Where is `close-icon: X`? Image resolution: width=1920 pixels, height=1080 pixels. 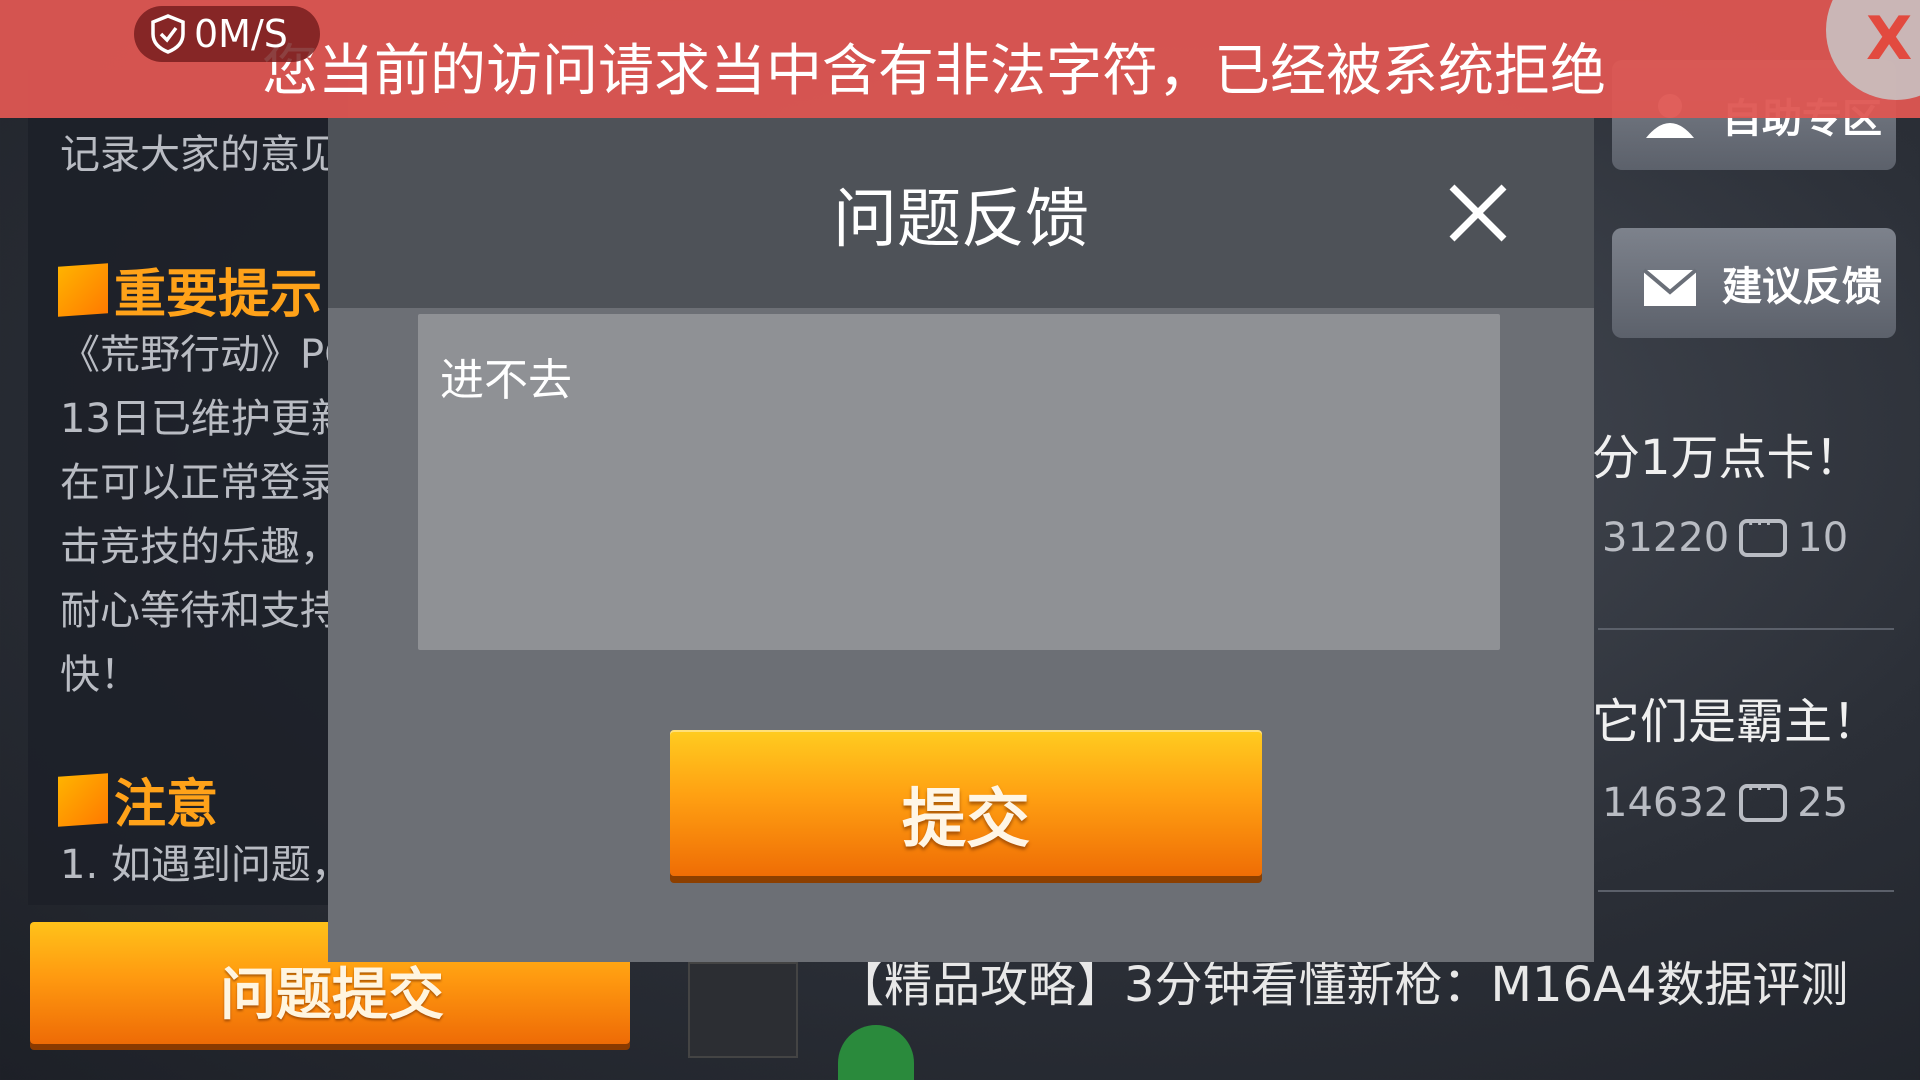 close-icon: X is located at coordinates (1889, 39).